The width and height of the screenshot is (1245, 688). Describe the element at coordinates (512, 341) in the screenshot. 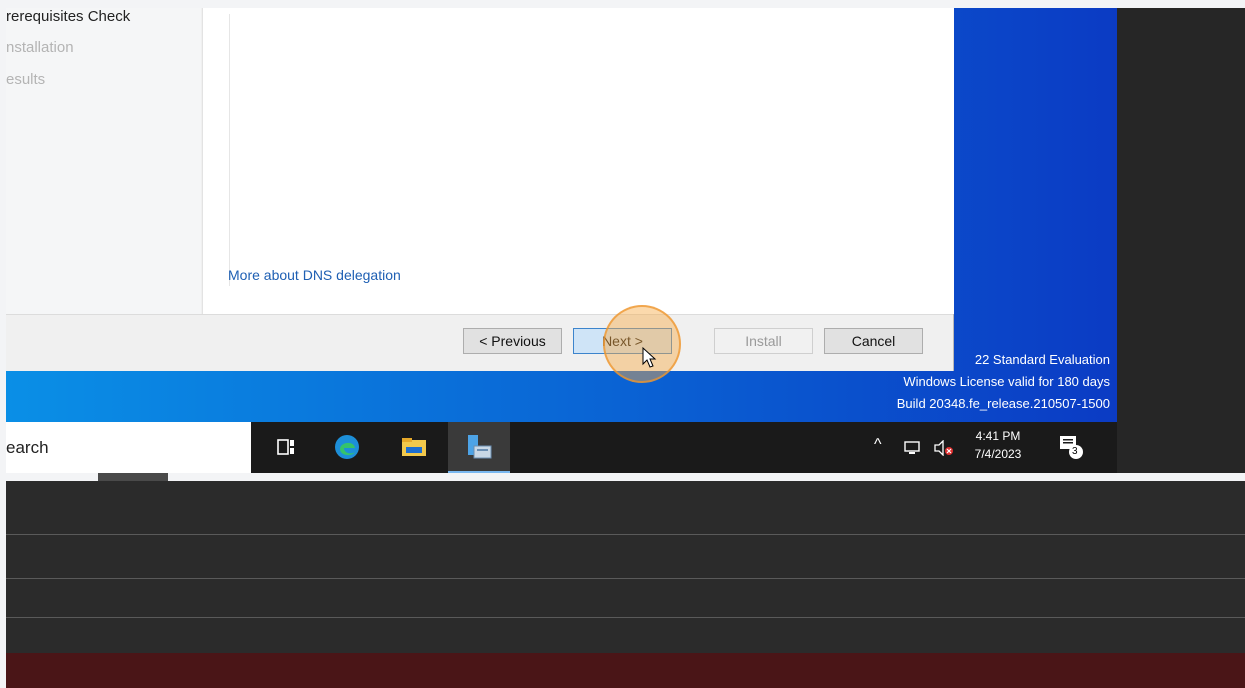

I see `previous-button: < Previous` at that location.